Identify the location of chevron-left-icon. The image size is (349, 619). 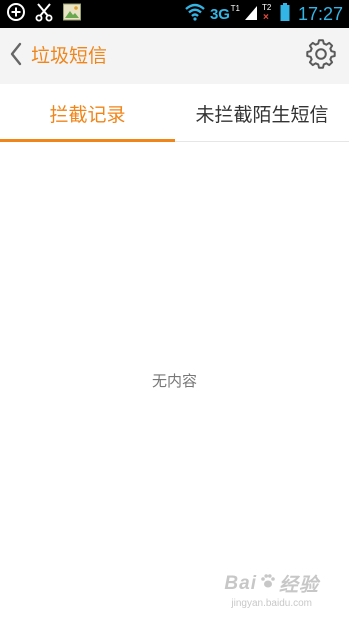
(16, 56).